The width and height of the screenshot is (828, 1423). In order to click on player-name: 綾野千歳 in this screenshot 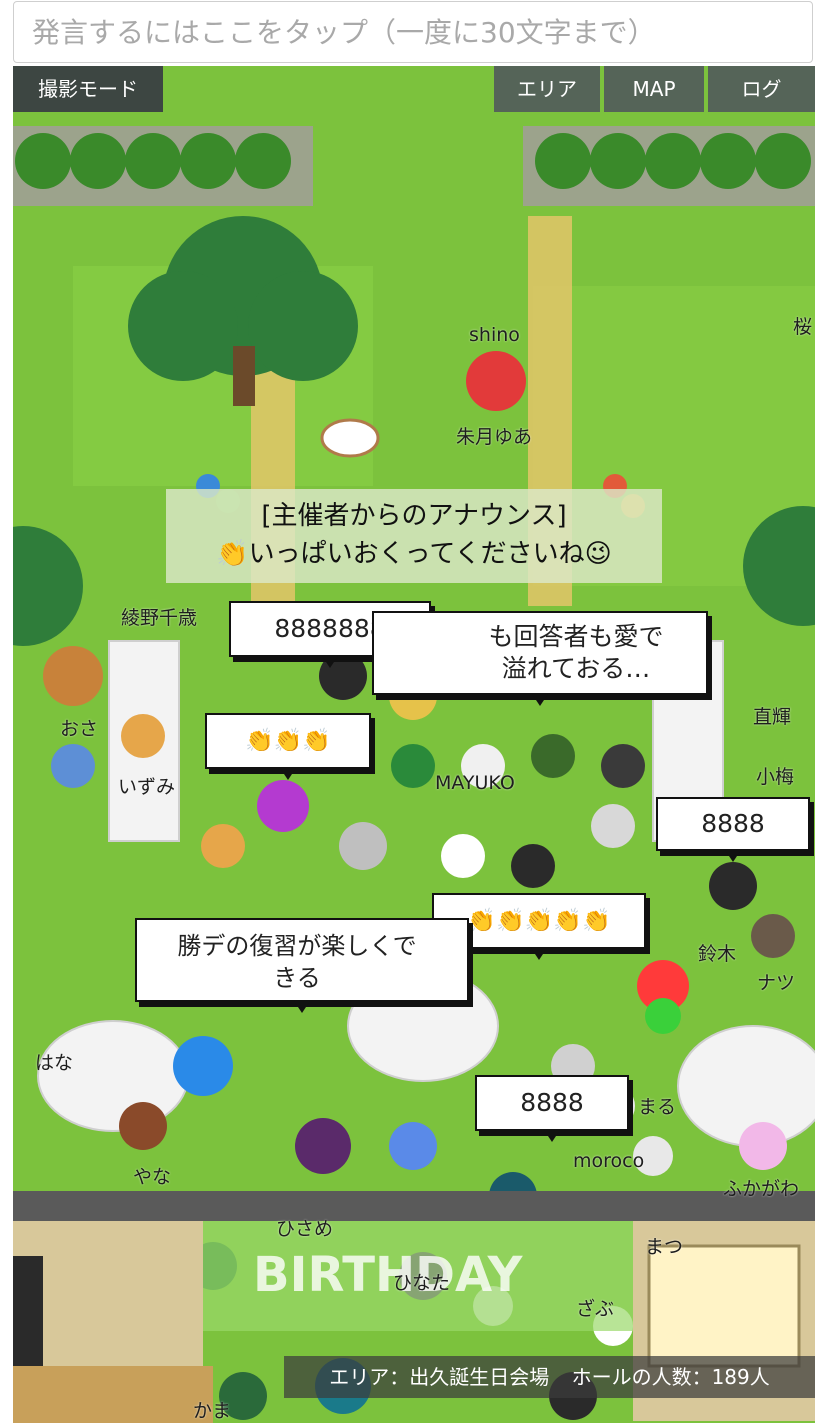, I will do `click(159, 618)`.